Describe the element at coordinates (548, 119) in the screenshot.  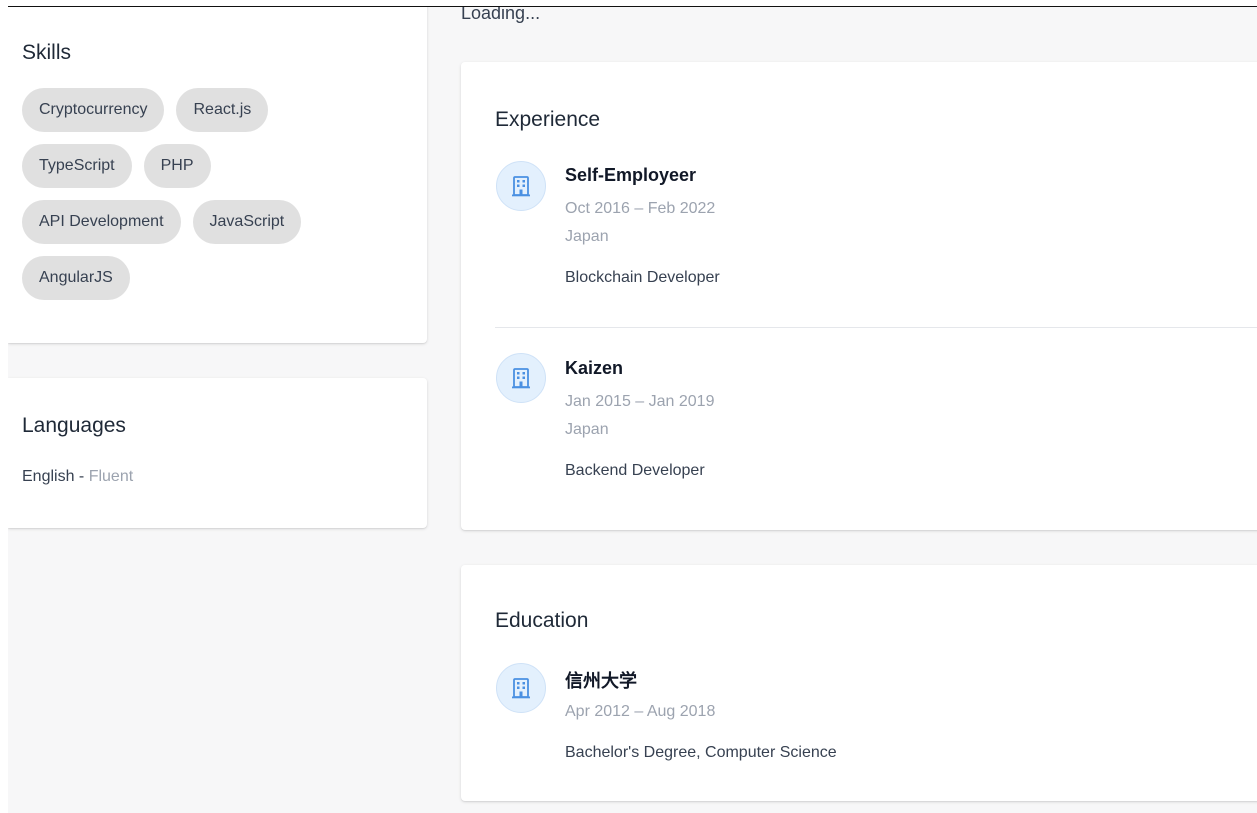
I see `experience-title: Experience` at that location.